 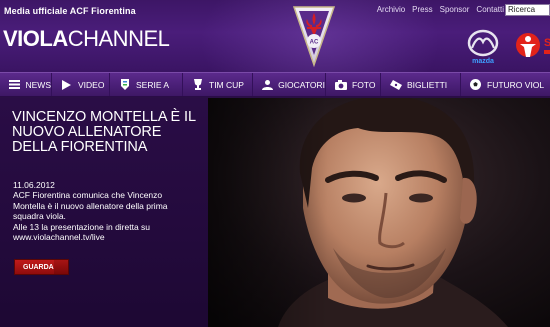 I want to click on link-contatti: Contatti, so click(x=490, y=9).